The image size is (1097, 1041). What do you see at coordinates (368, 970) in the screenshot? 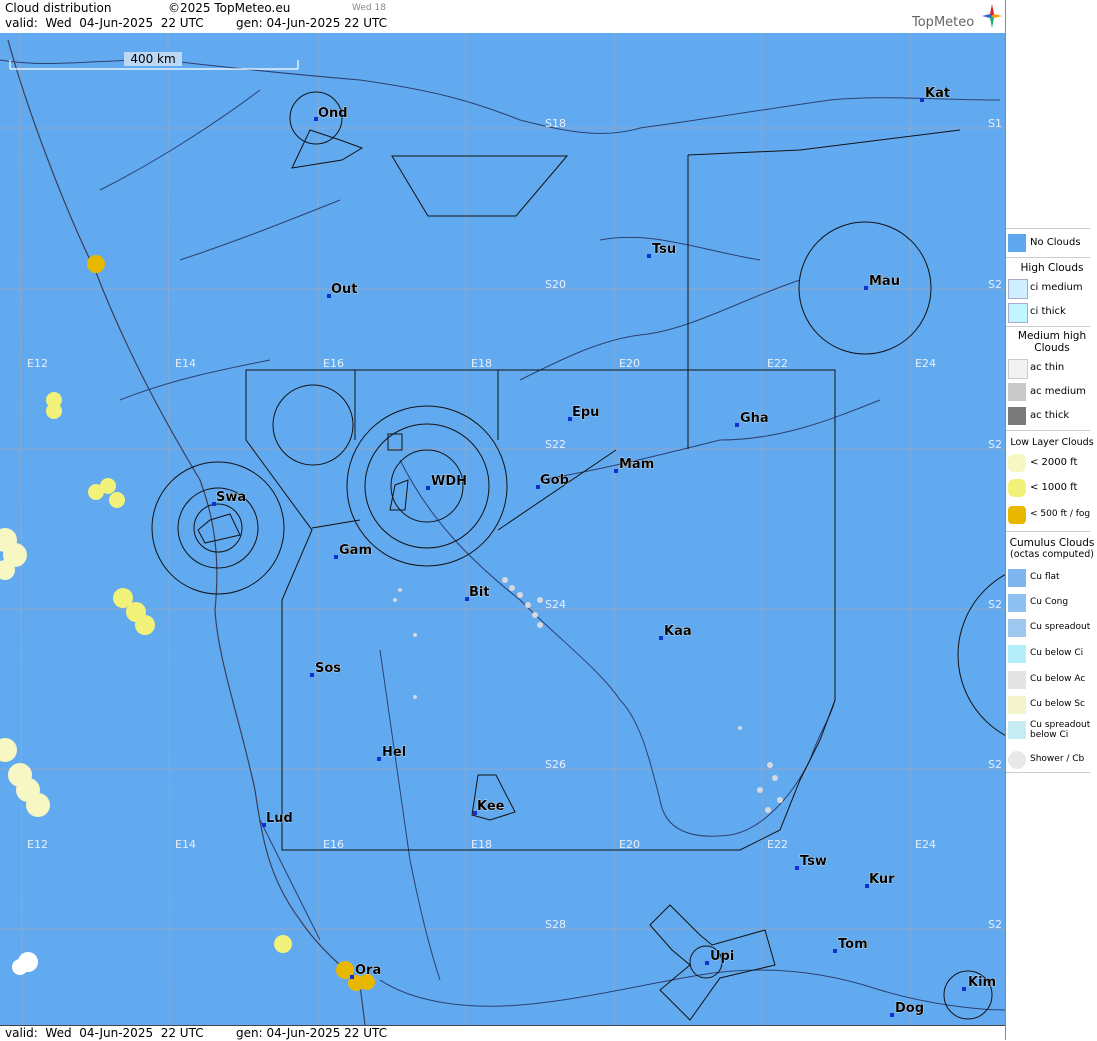
I see `city-label: Ora` at bounding box center [368, 970].